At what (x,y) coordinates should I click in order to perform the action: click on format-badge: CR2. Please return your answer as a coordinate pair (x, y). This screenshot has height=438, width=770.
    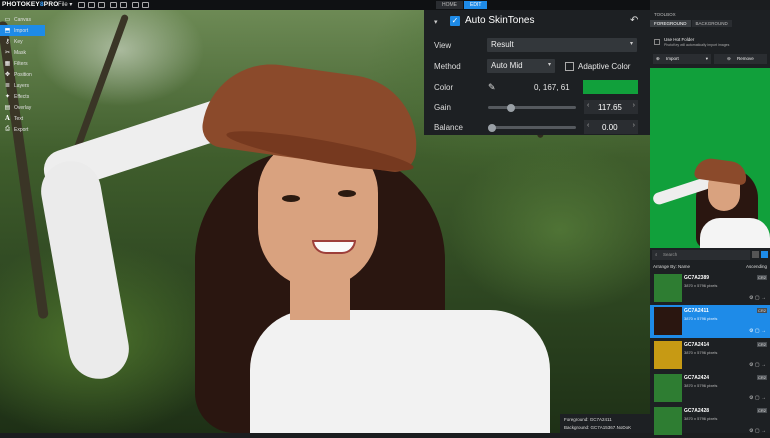
    Looking at the image, I should click on (761, 377).